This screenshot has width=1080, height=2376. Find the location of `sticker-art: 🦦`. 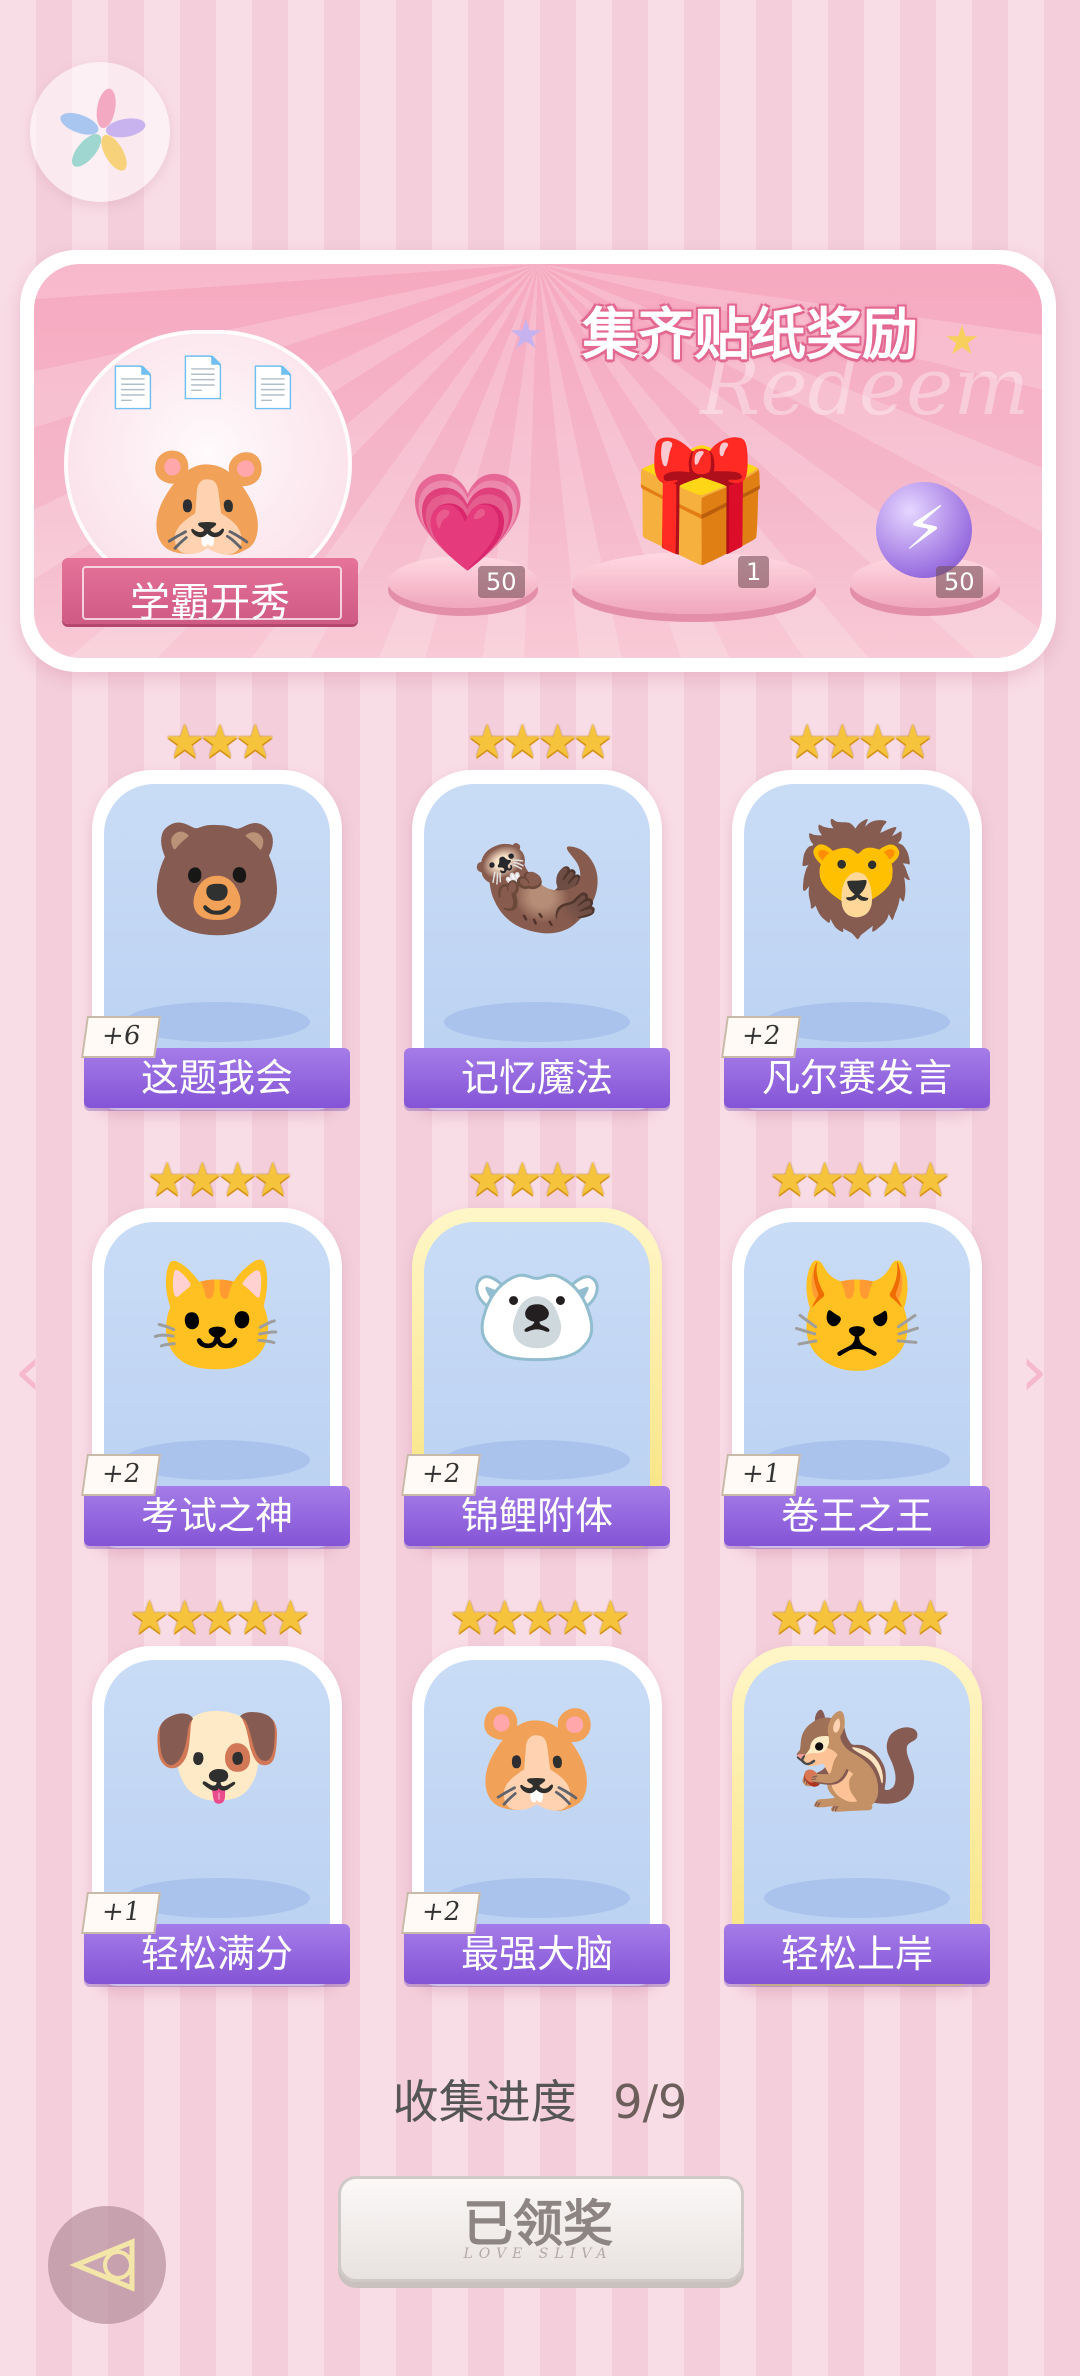

sticker-art: 🦦 is located at coordinates (537, 922).